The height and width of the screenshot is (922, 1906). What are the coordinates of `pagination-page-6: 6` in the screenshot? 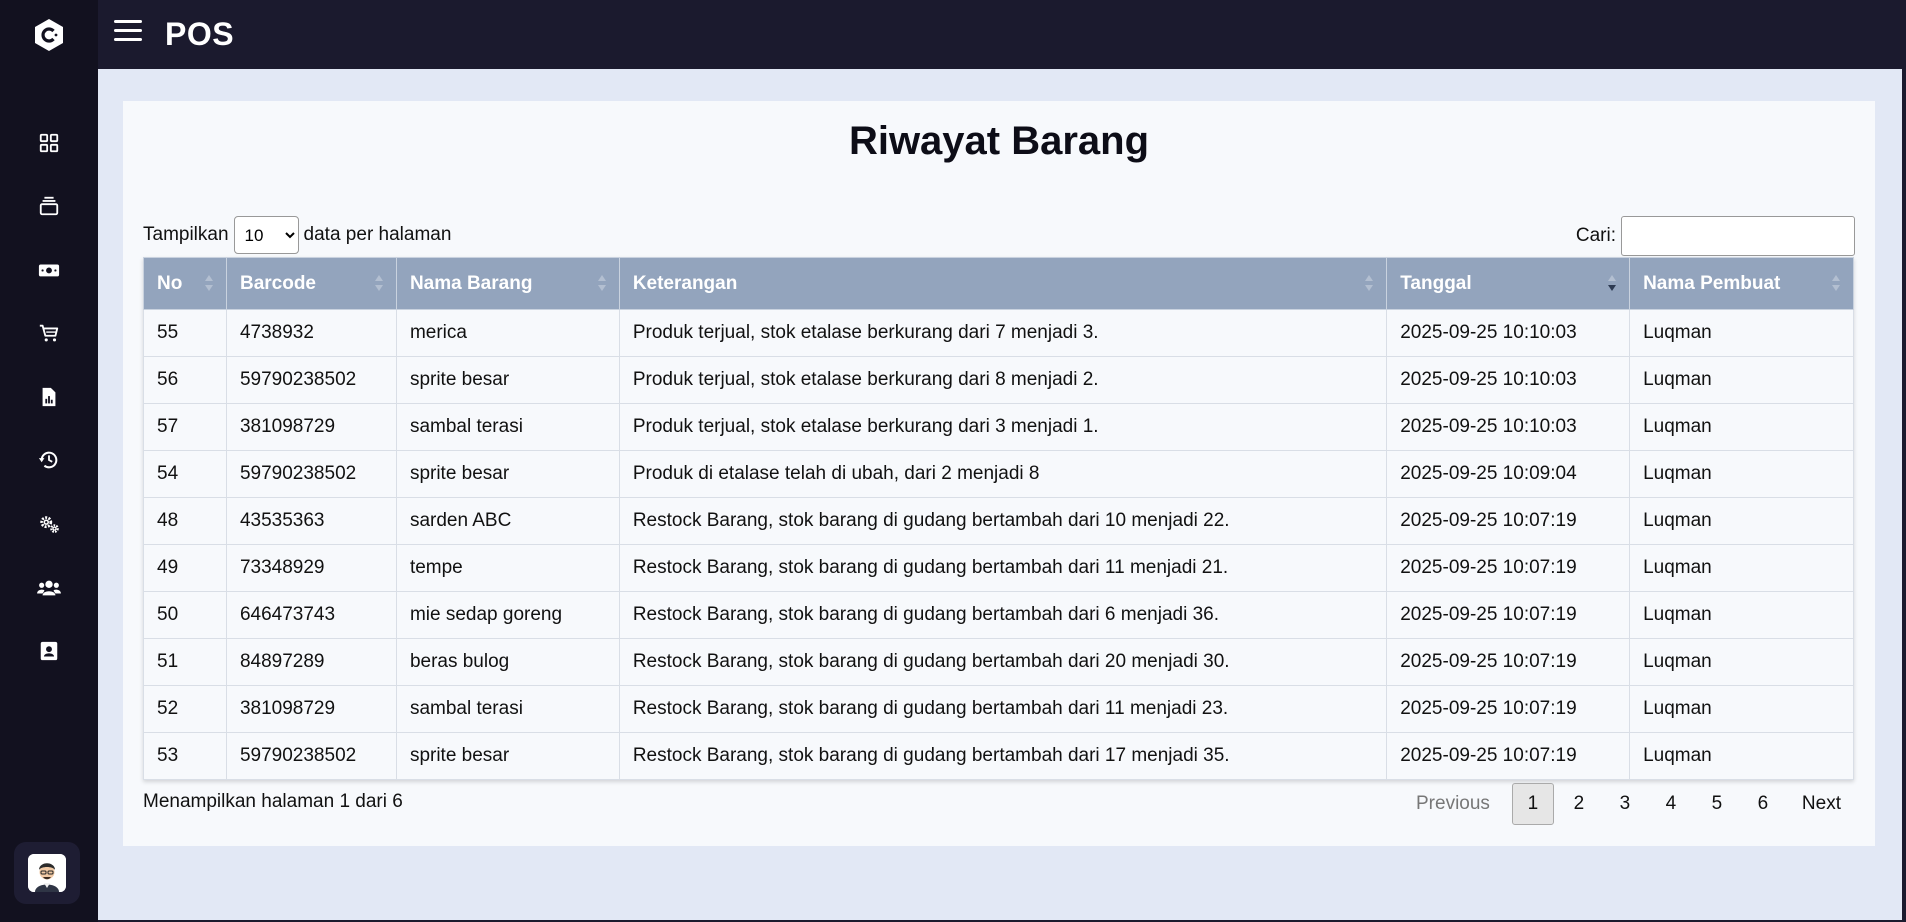 It's located at (1763, 804).